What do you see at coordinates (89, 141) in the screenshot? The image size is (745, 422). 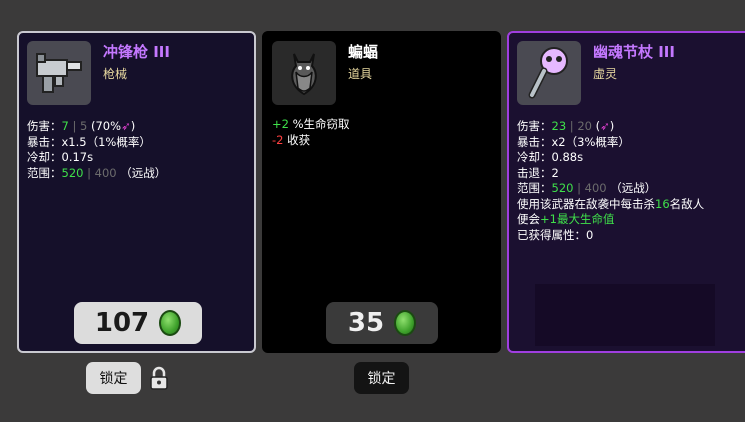 I see `stat-crit: 暴击：x1.5（1%概率）` at bounding box center [89, 141].